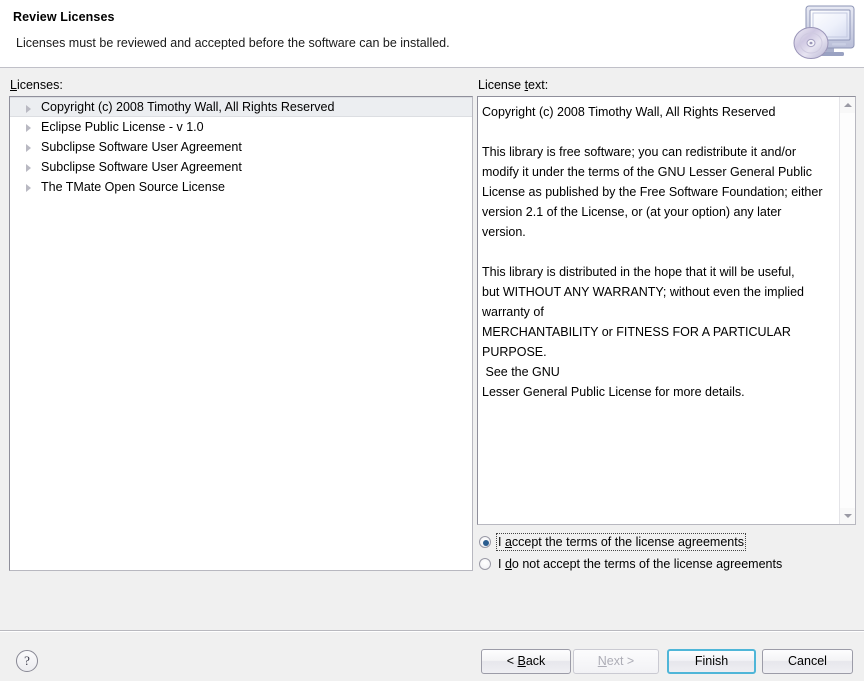  What do you see at coordinates (826, 34) in the screenshot?
I see `computer-disc-icon` at bounding box center [826, 34].